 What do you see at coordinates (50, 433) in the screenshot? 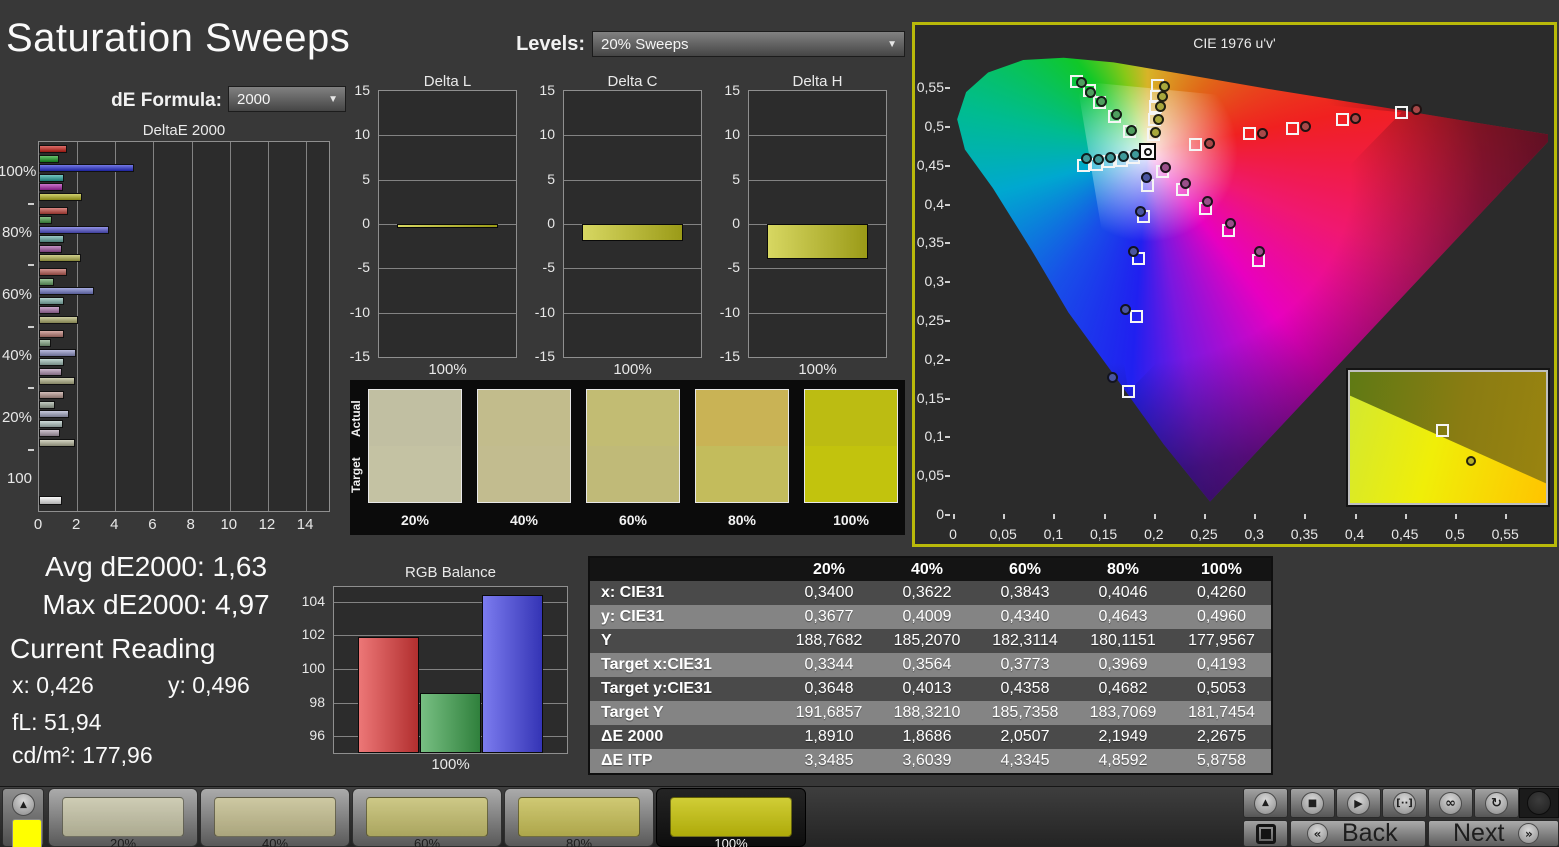
I see `deltae-bar-magenta` at bounding box center [50, 433].